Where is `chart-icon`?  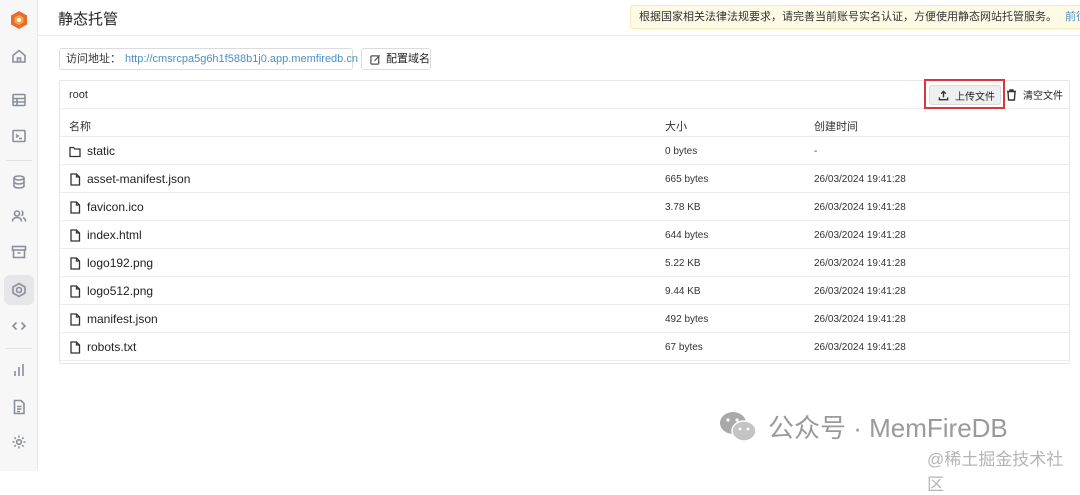 chart-icon is located at coordinates (19, 370).